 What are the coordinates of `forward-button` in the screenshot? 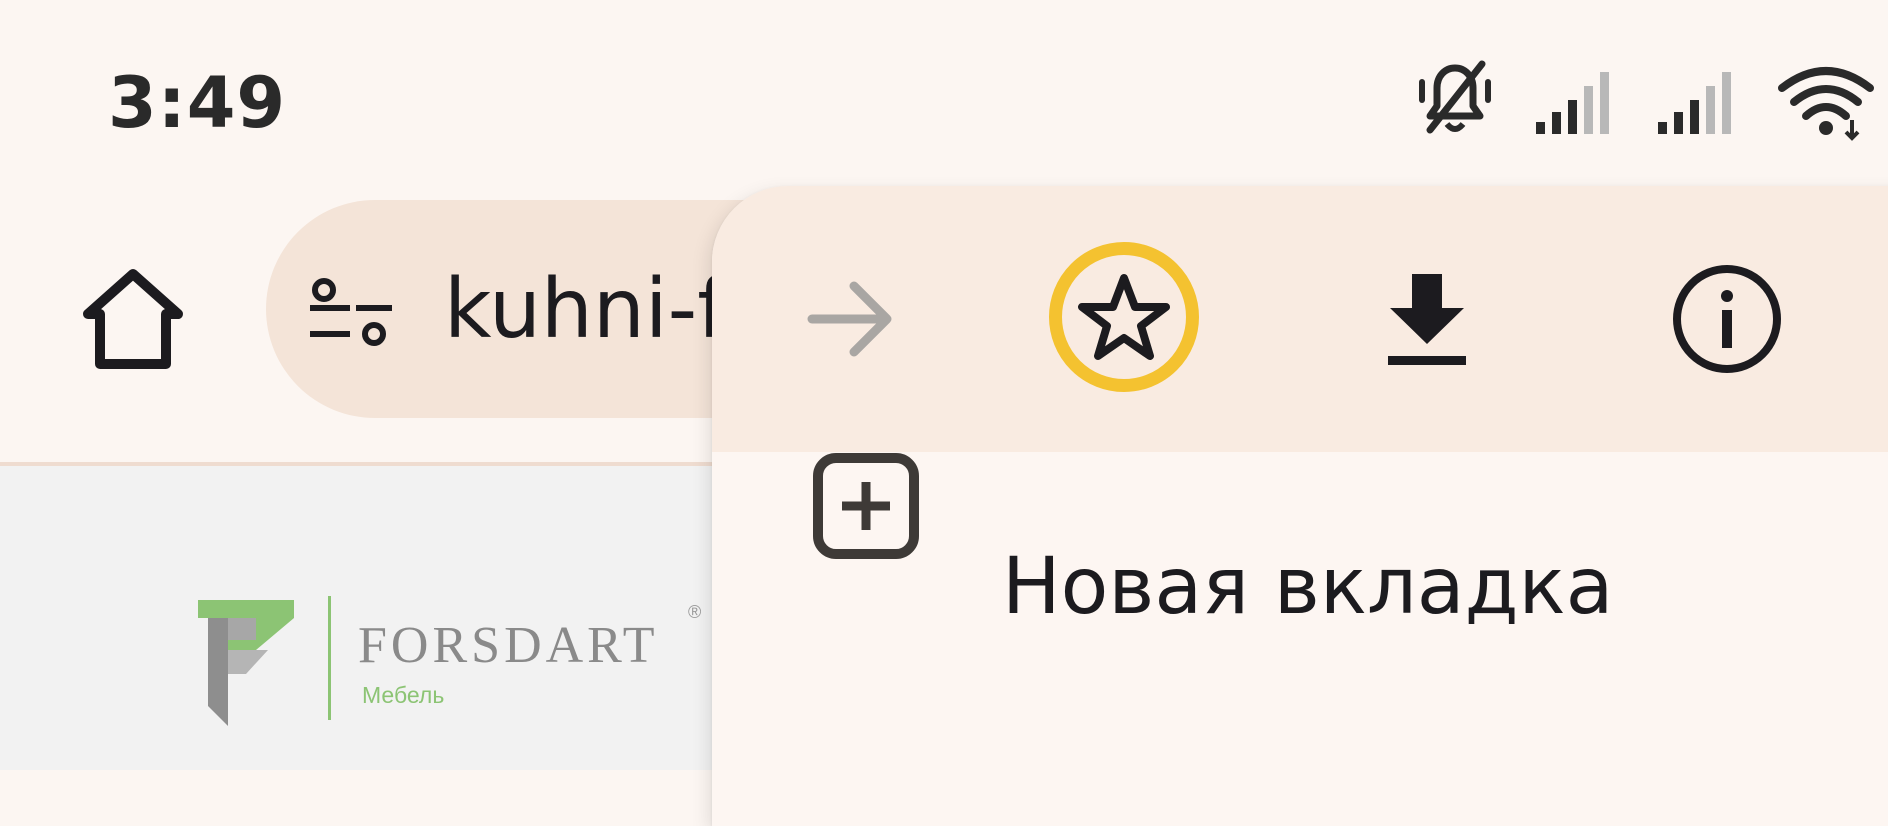 It's located at (849, 319).